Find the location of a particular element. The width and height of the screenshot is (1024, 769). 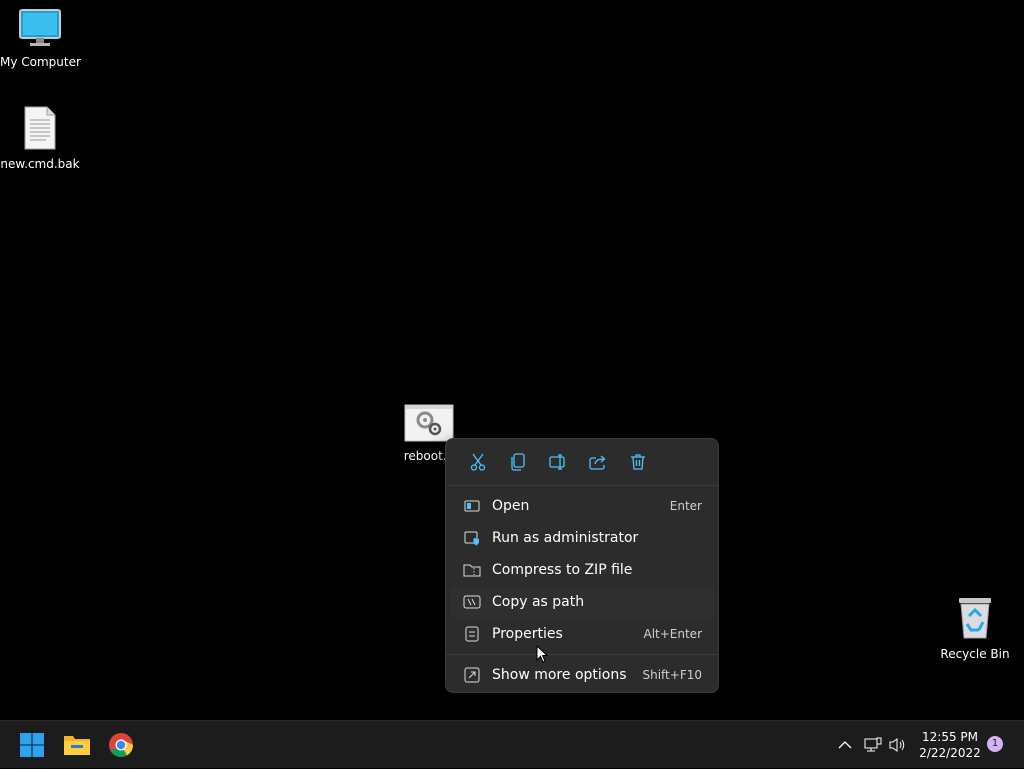

icon-label: Recycle Bin is located at coordinates (975, 654).